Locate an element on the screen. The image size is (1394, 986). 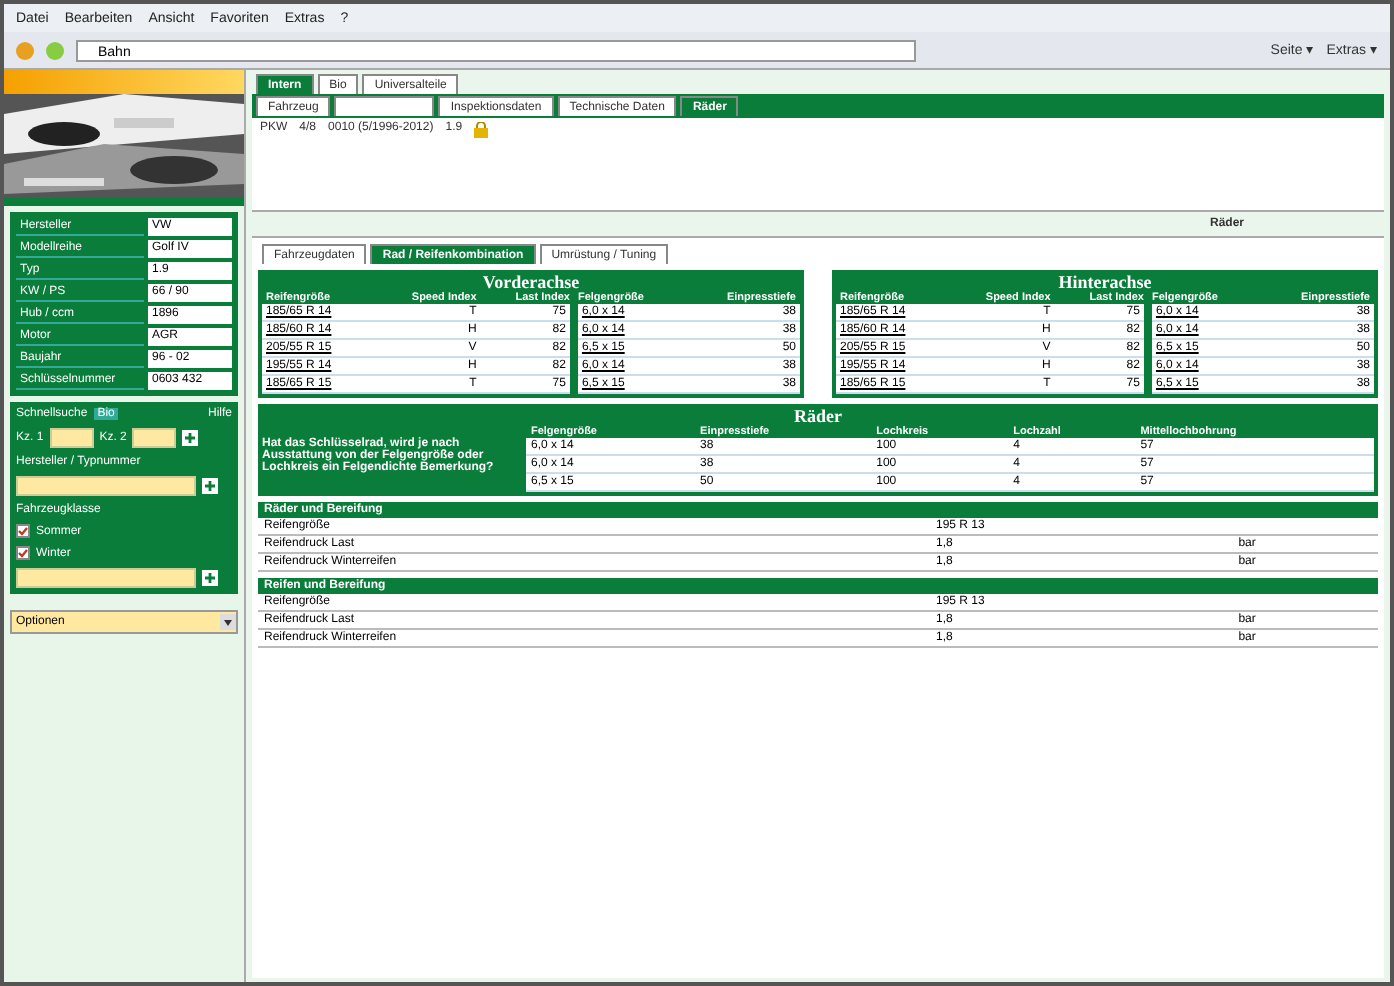
caret-icon is located at coordinates (228, 622).